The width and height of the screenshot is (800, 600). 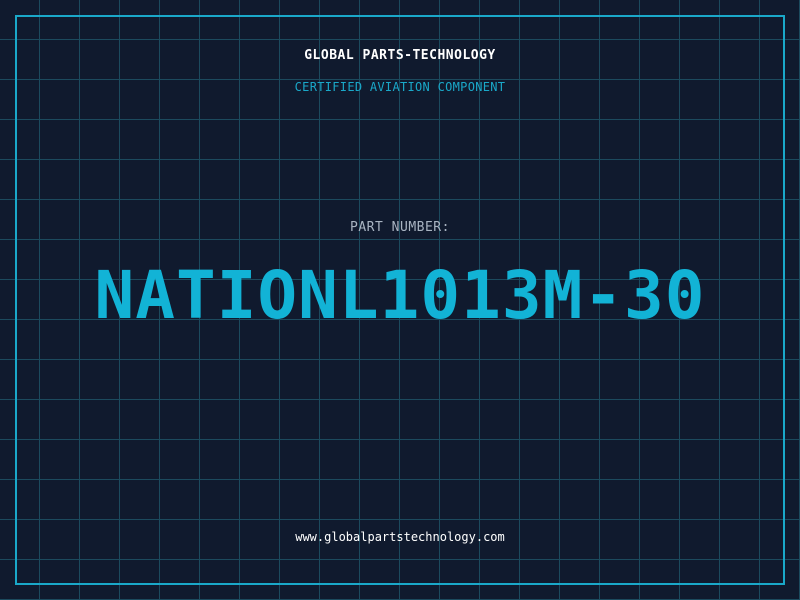 What do you see at coordinates (400, 55) in the screenshot?
I see `company-name: GLOBAL PARTS-TECHNOLOGY` at bounding box center [400, 55].